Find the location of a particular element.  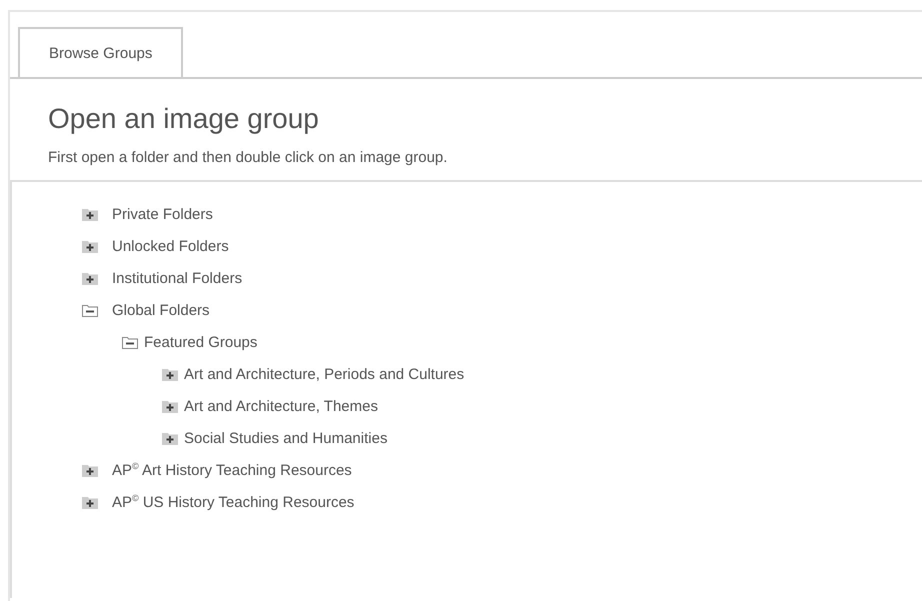

folder-label: Global Folders is located at coordinates (161, 310).